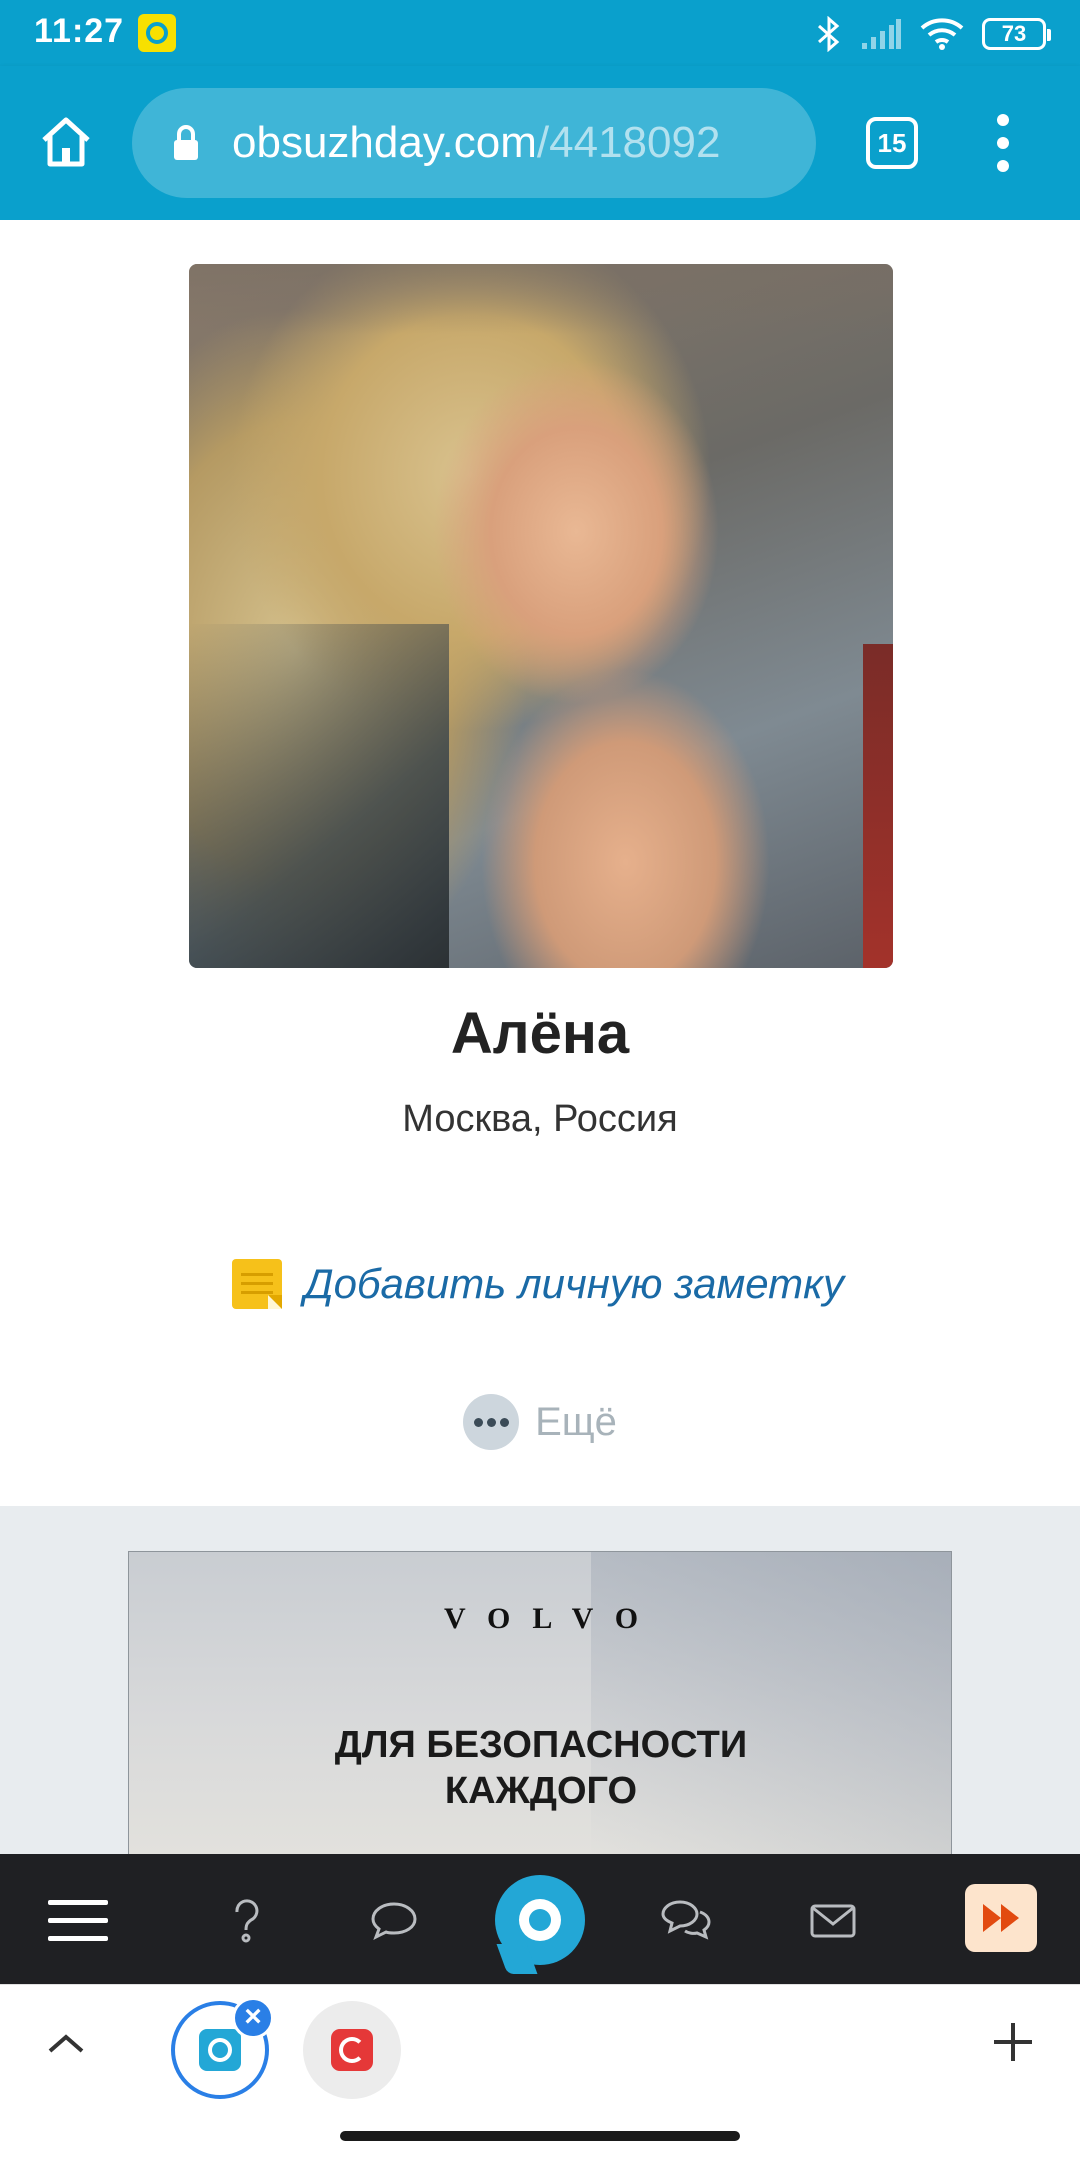  Describe the element at coordinates (541, 1745) in the screenshot. I see `ad-headline-line1: ДЛЯ БЕЗОПАСНОСТИ` at that location.